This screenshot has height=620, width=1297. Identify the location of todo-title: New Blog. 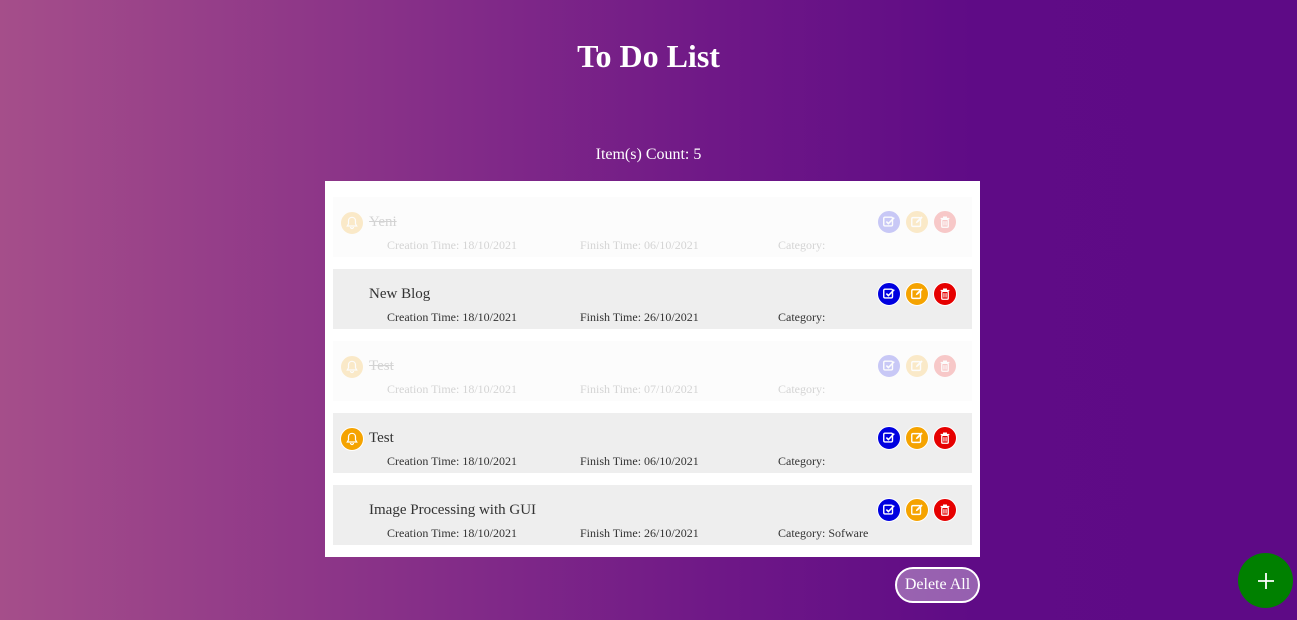
(400, 294).